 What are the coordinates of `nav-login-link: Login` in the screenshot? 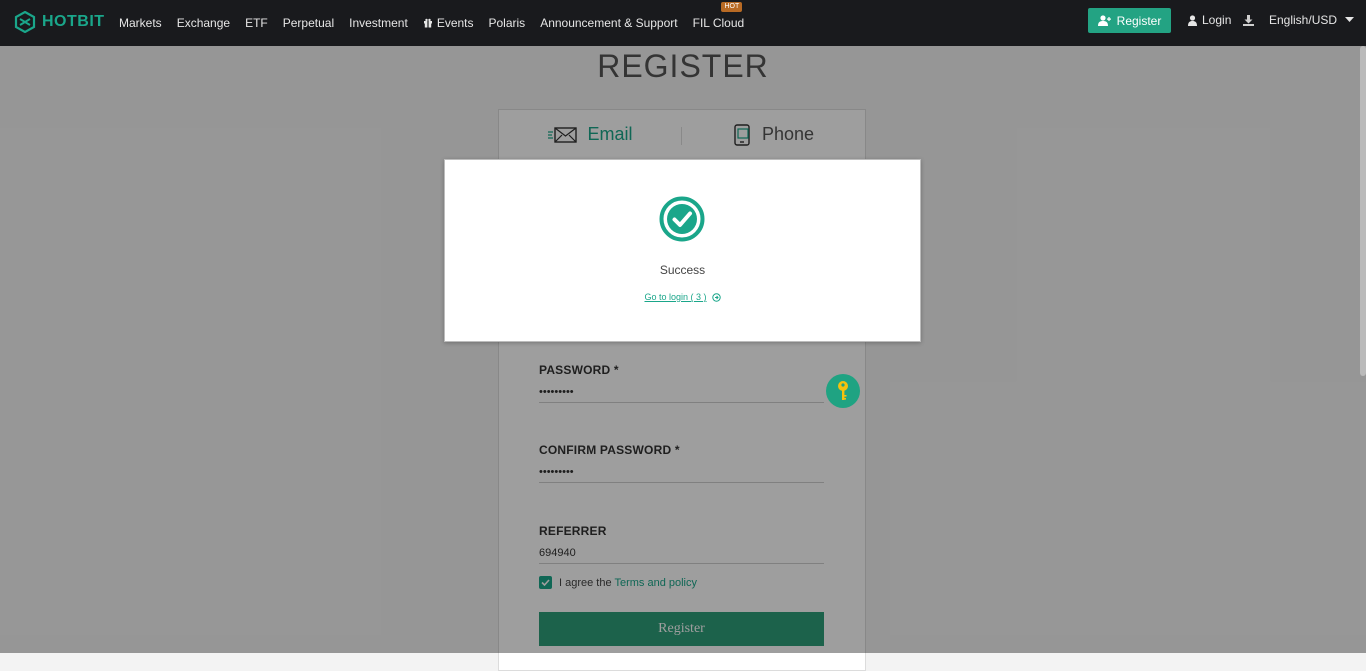 It's located at (1209, 20).